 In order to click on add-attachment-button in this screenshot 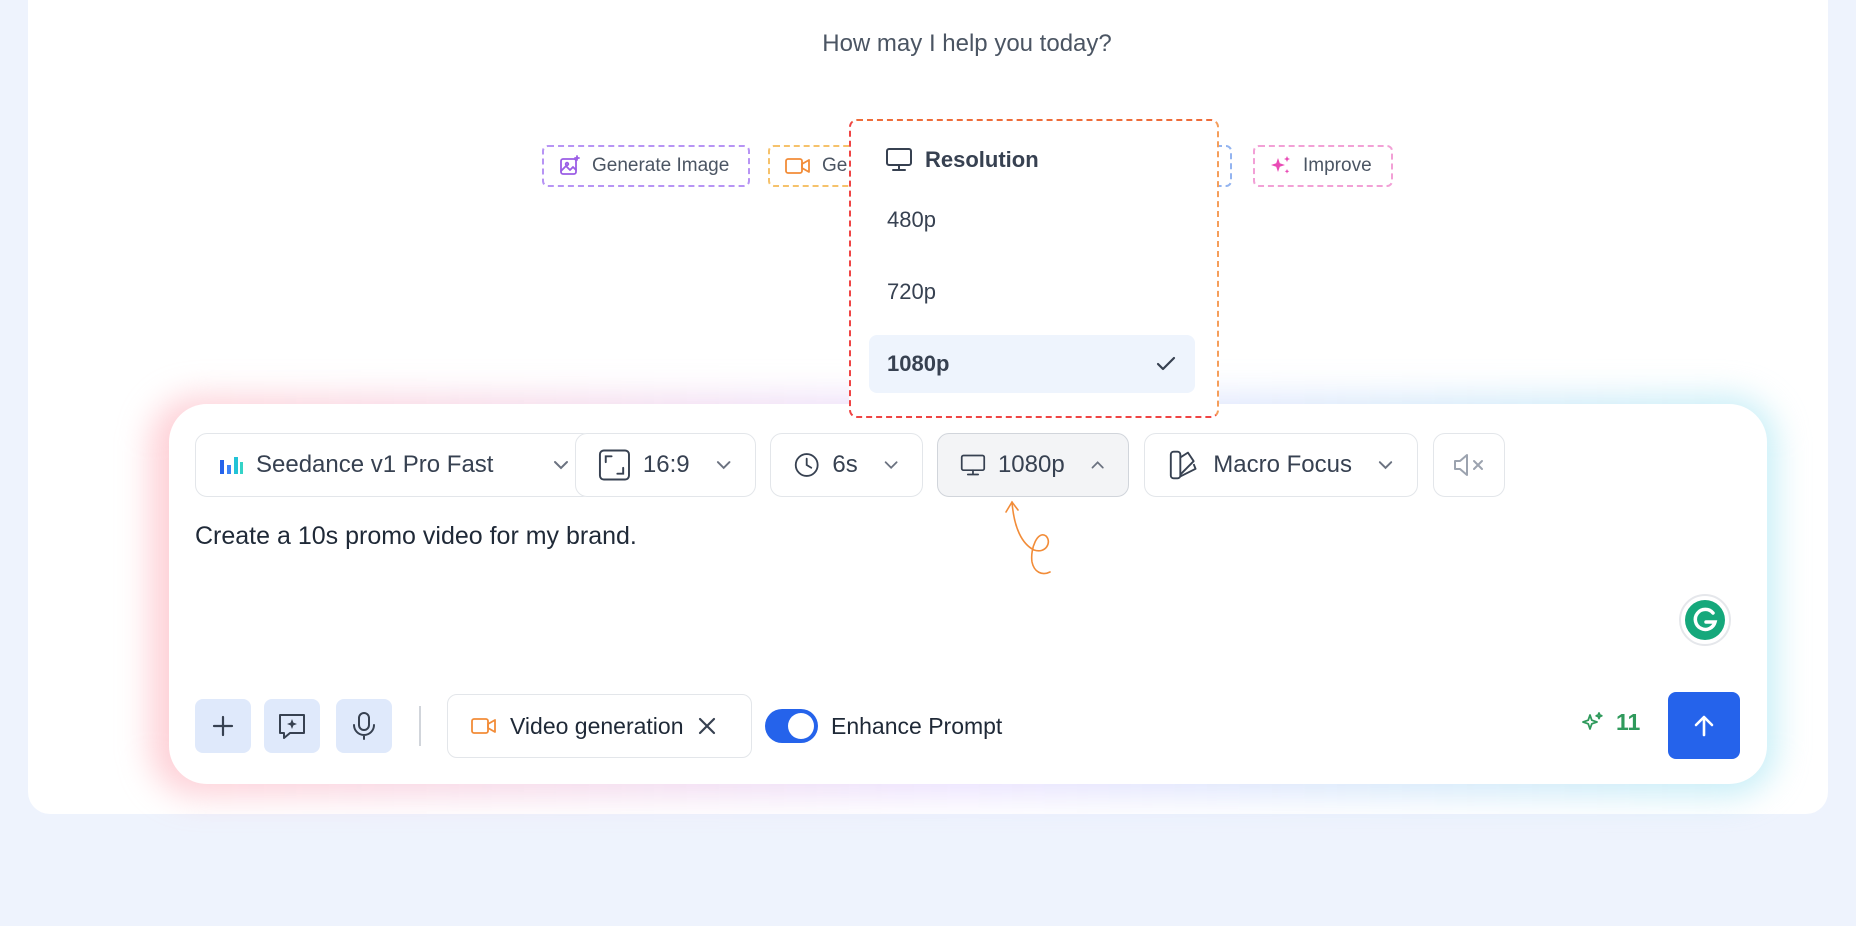, I will do `click(223, 726)`.